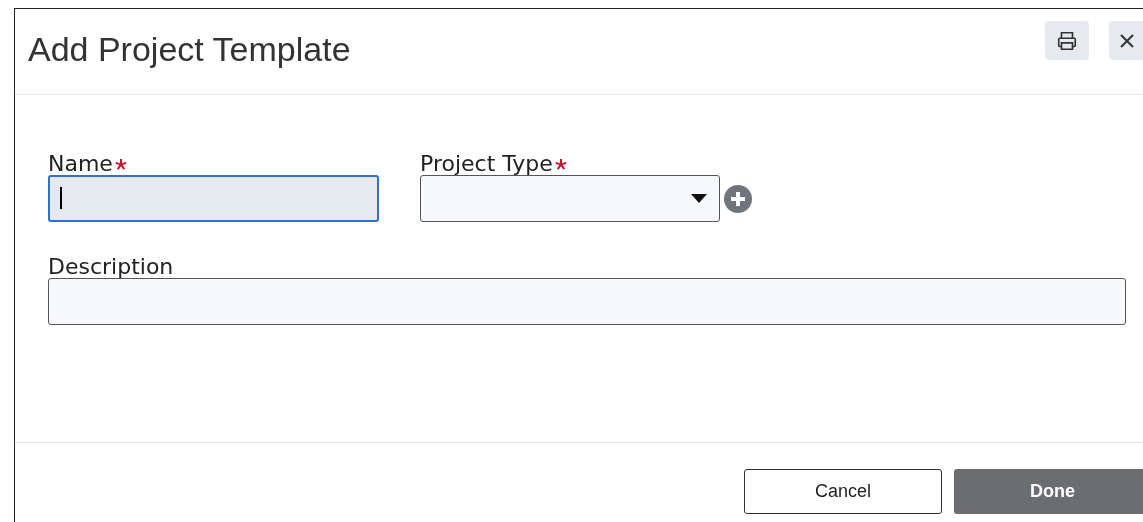 This screenshot has height=522, width=1143. What do you see at coordinates (486, 164) in the screenshot?
I see `field-label: Project Type` at bounding box center [486, 164].